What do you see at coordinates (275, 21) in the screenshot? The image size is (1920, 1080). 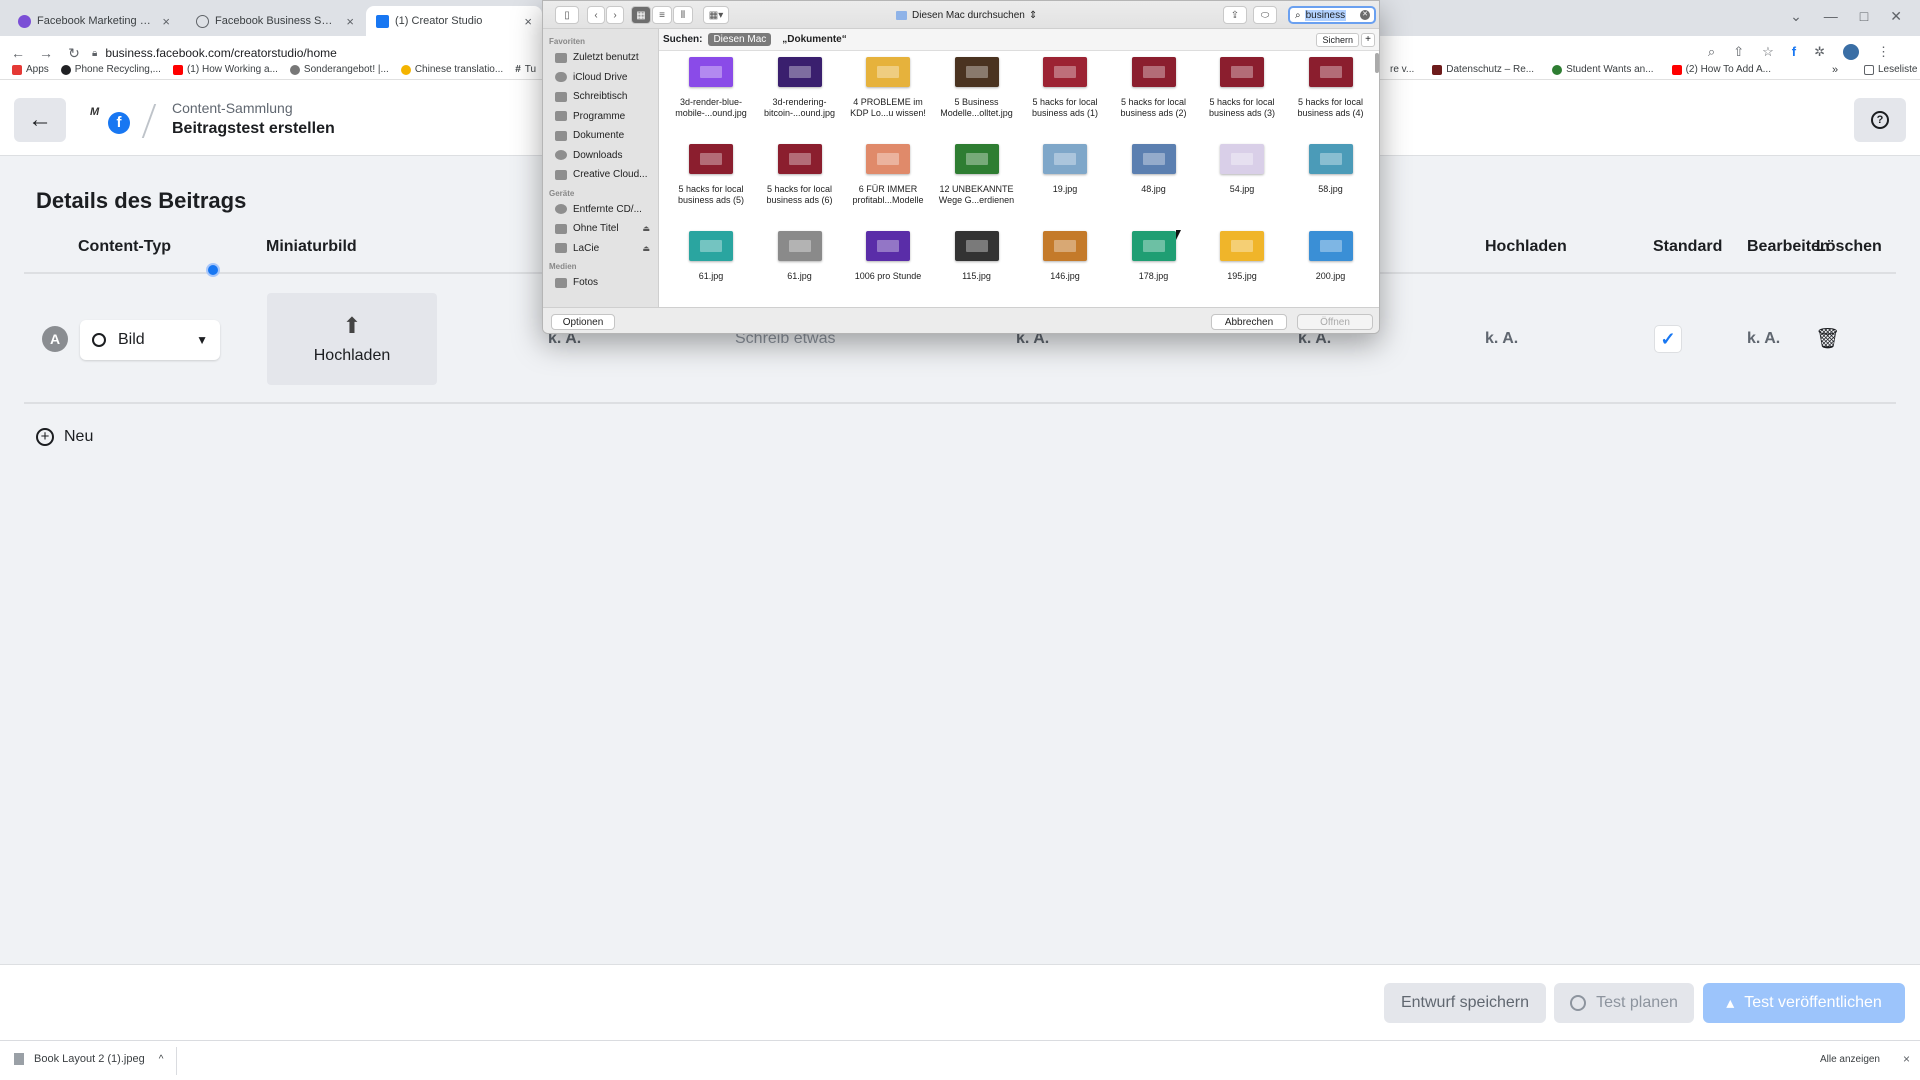 I see `browser-tab-business-suite: Facebook Business Suite ×` at bounding box center [275, 21].